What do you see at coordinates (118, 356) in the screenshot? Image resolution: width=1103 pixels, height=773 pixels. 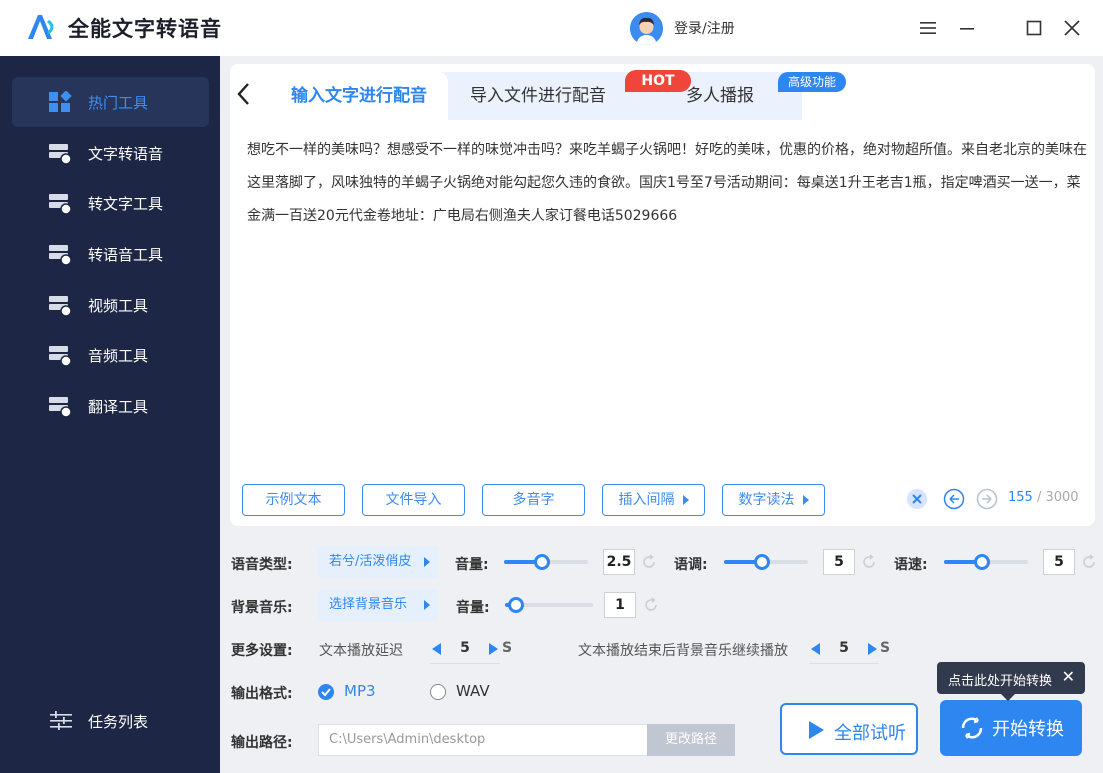 I see `sidebar-item-label: 音频工具` at bounding box center [118, 356].